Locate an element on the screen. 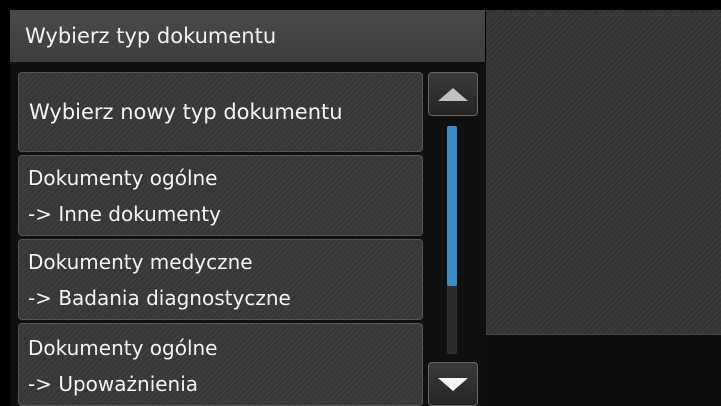 The height and width of the screenshot is (406, 721). screen-title-bar: Wybierz typ dokumentu is located at coordinates (247, 36).